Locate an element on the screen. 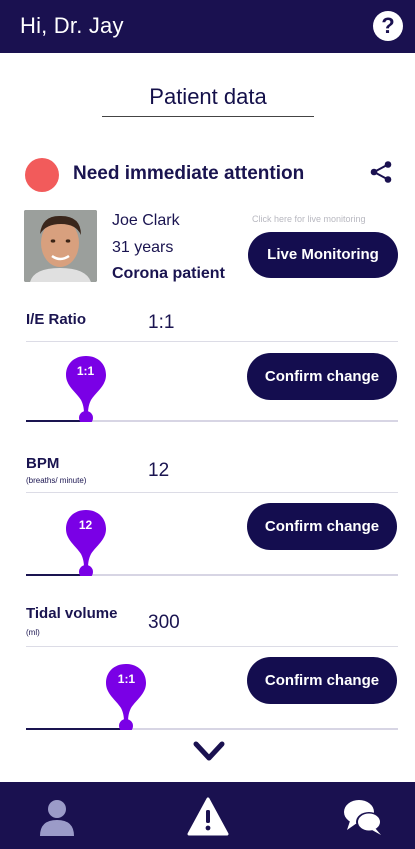 This screenshot has height=849, width=415. patient-age: 31 years is located at coordinates (143, 247).